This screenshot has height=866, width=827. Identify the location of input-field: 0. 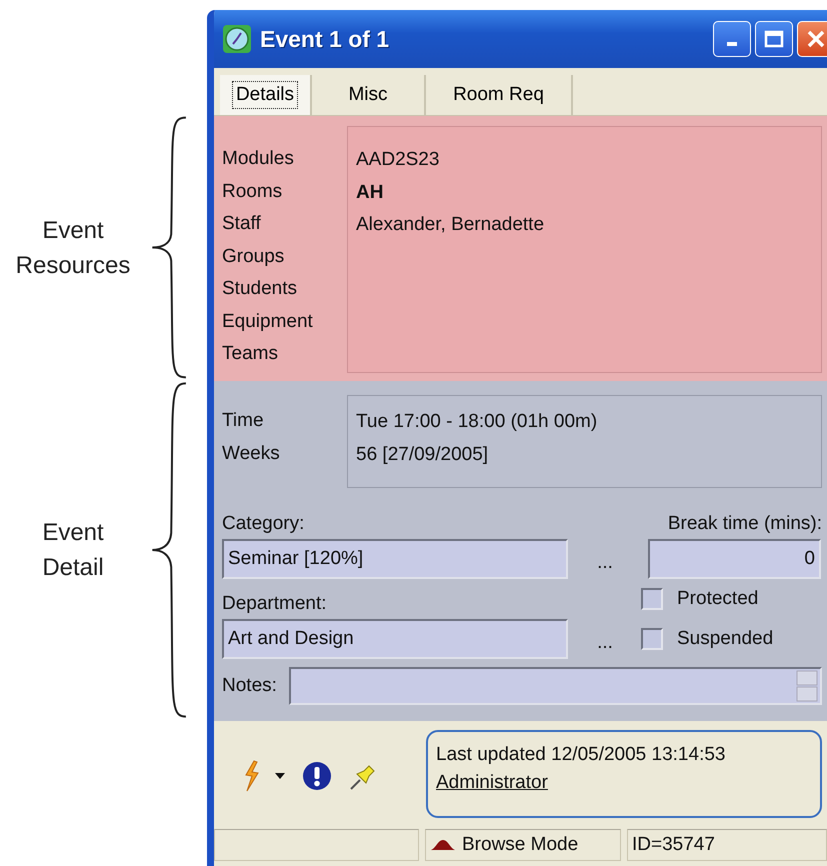
(734, 559).